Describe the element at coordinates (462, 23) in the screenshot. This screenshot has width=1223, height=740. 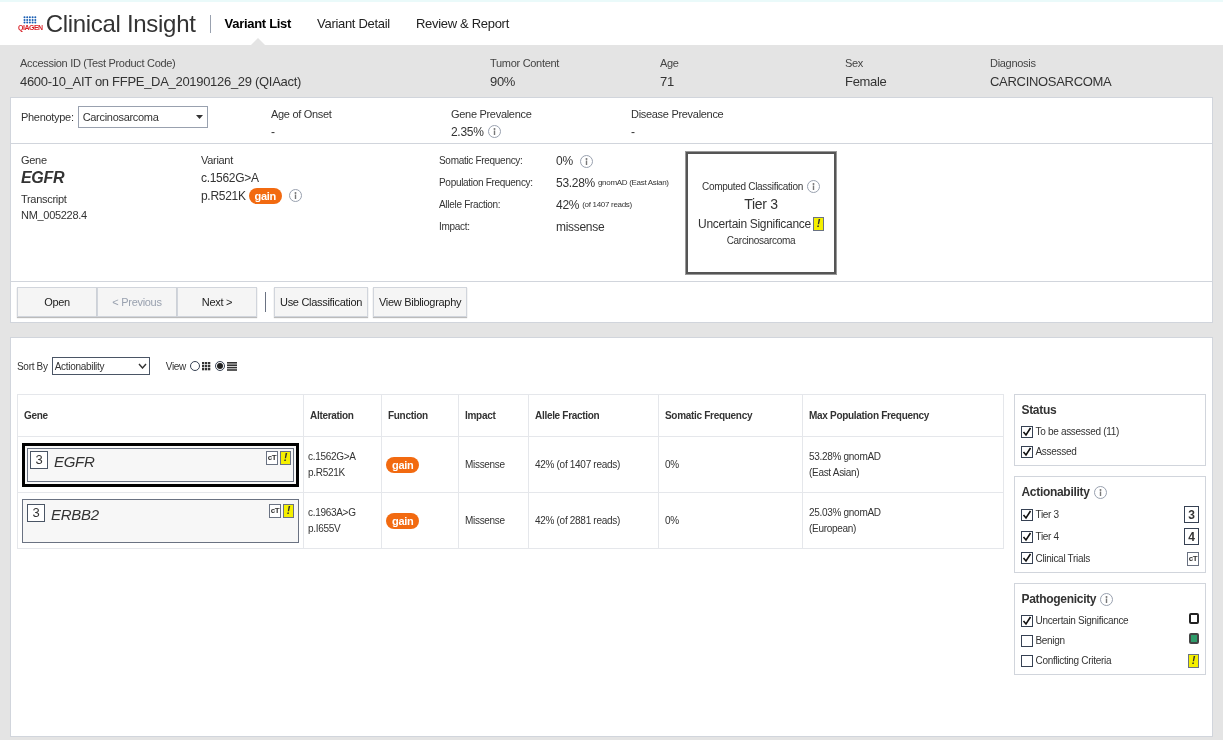
I see `nav-tab: Review & Report` at that location.